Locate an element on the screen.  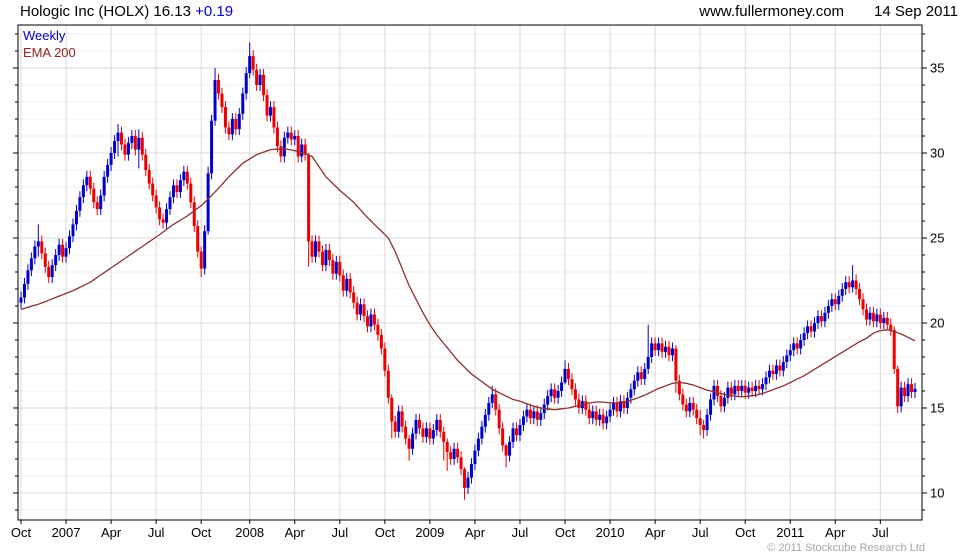
legend-weekly: Weekly is located at coordinates (44, 35).